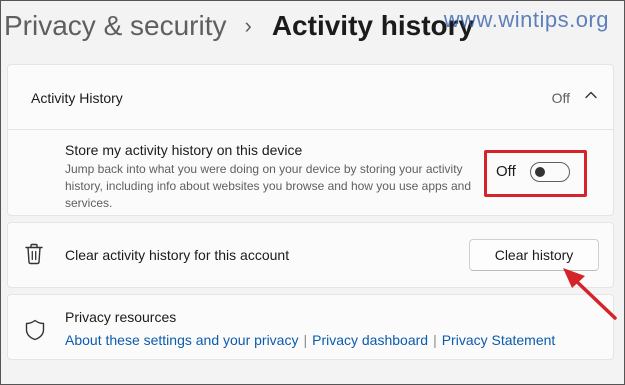 The width and height of the screenshot is (625, 385). I want to click on annotation-arrow-icon, so click(590, 294).